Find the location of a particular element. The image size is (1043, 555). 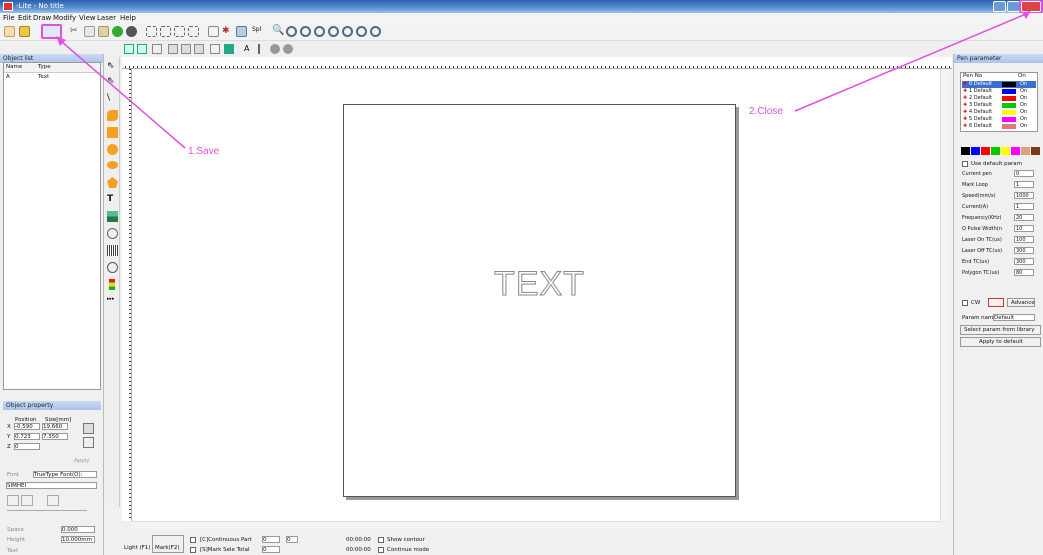

close-annotation: 2.Close is located at coordinates (766, 111).